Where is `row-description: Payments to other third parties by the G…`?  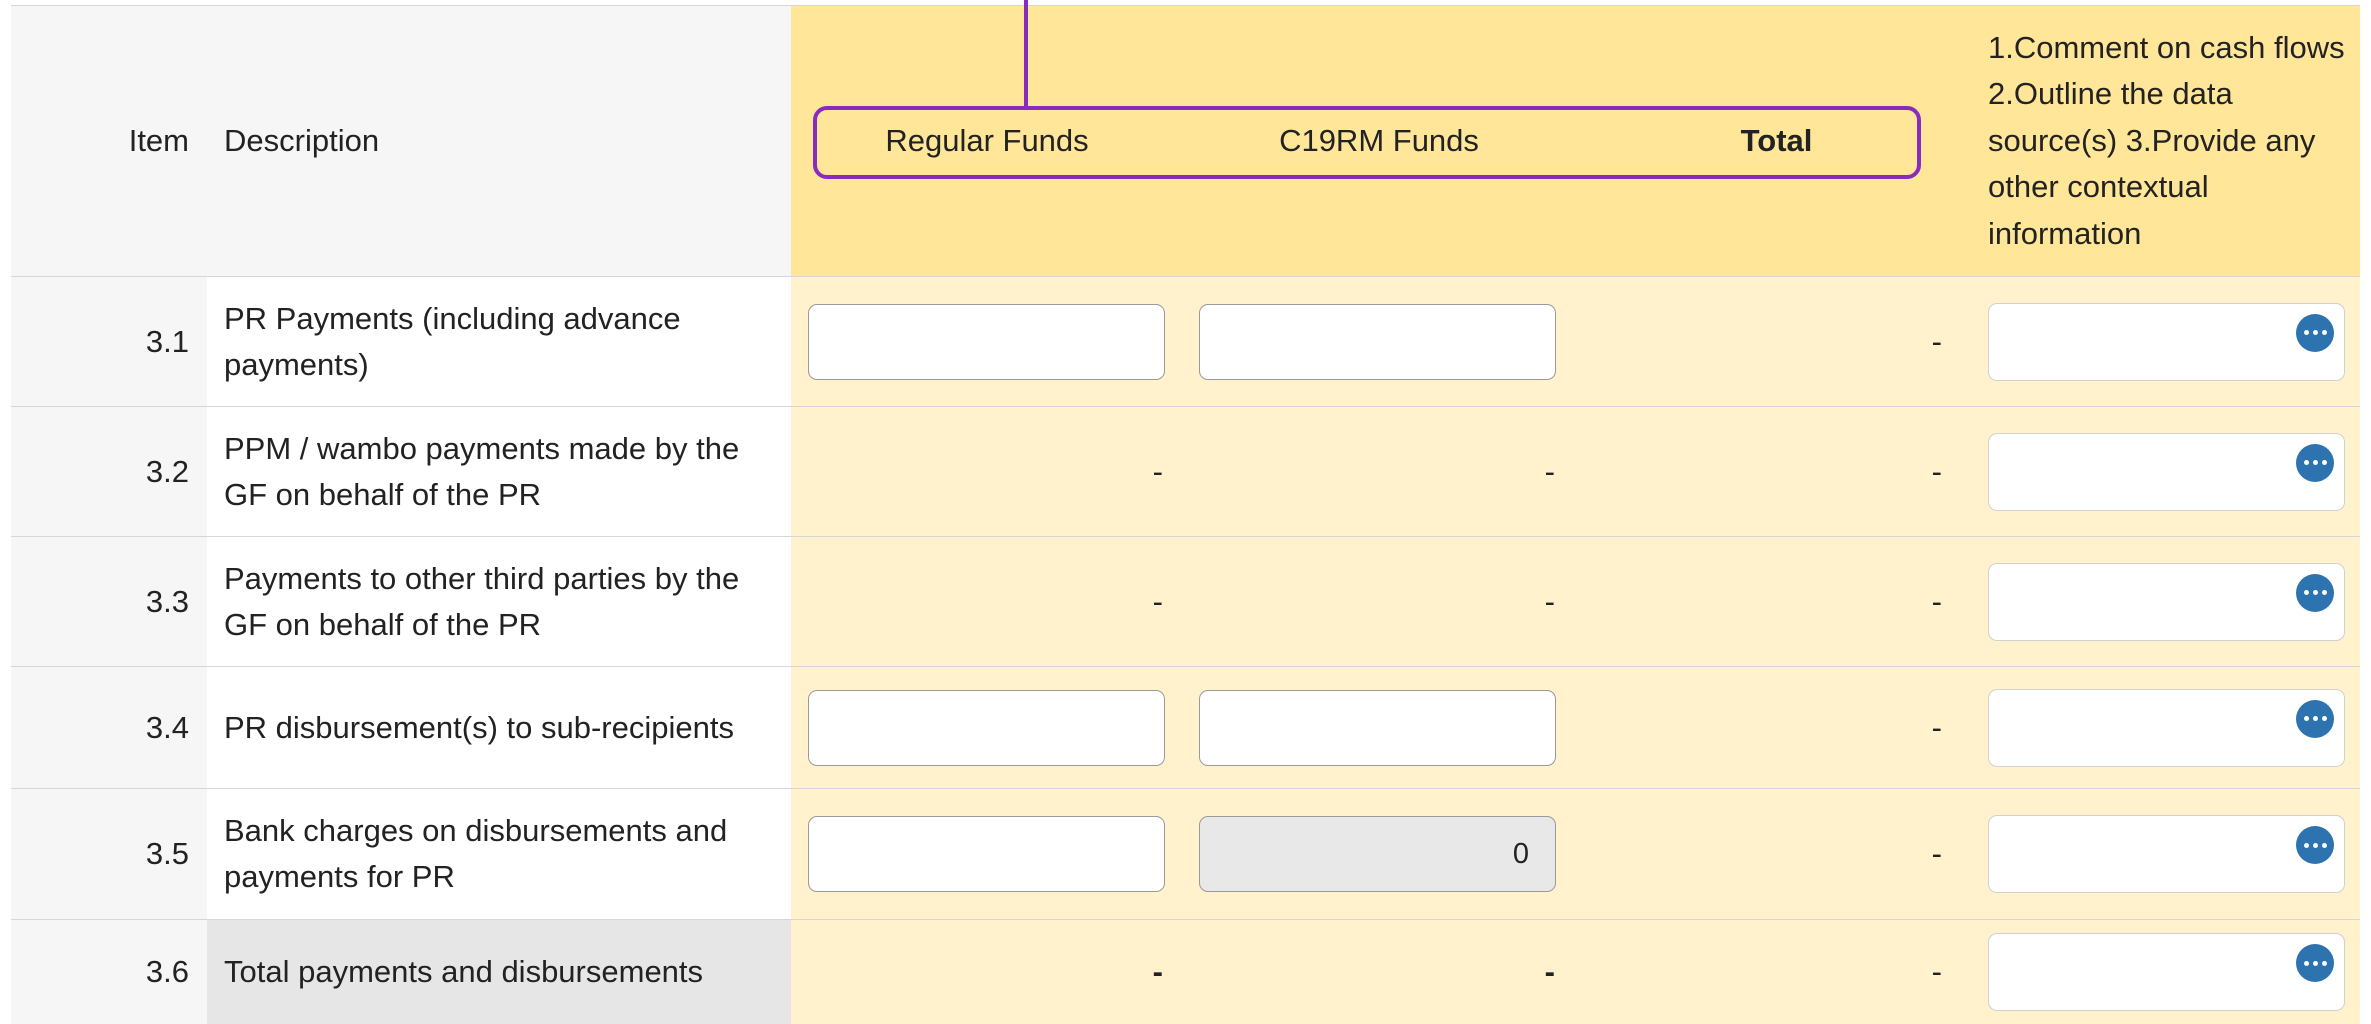
row-description: Payments to other third parties by the G… is located at coordinates (499, 602).